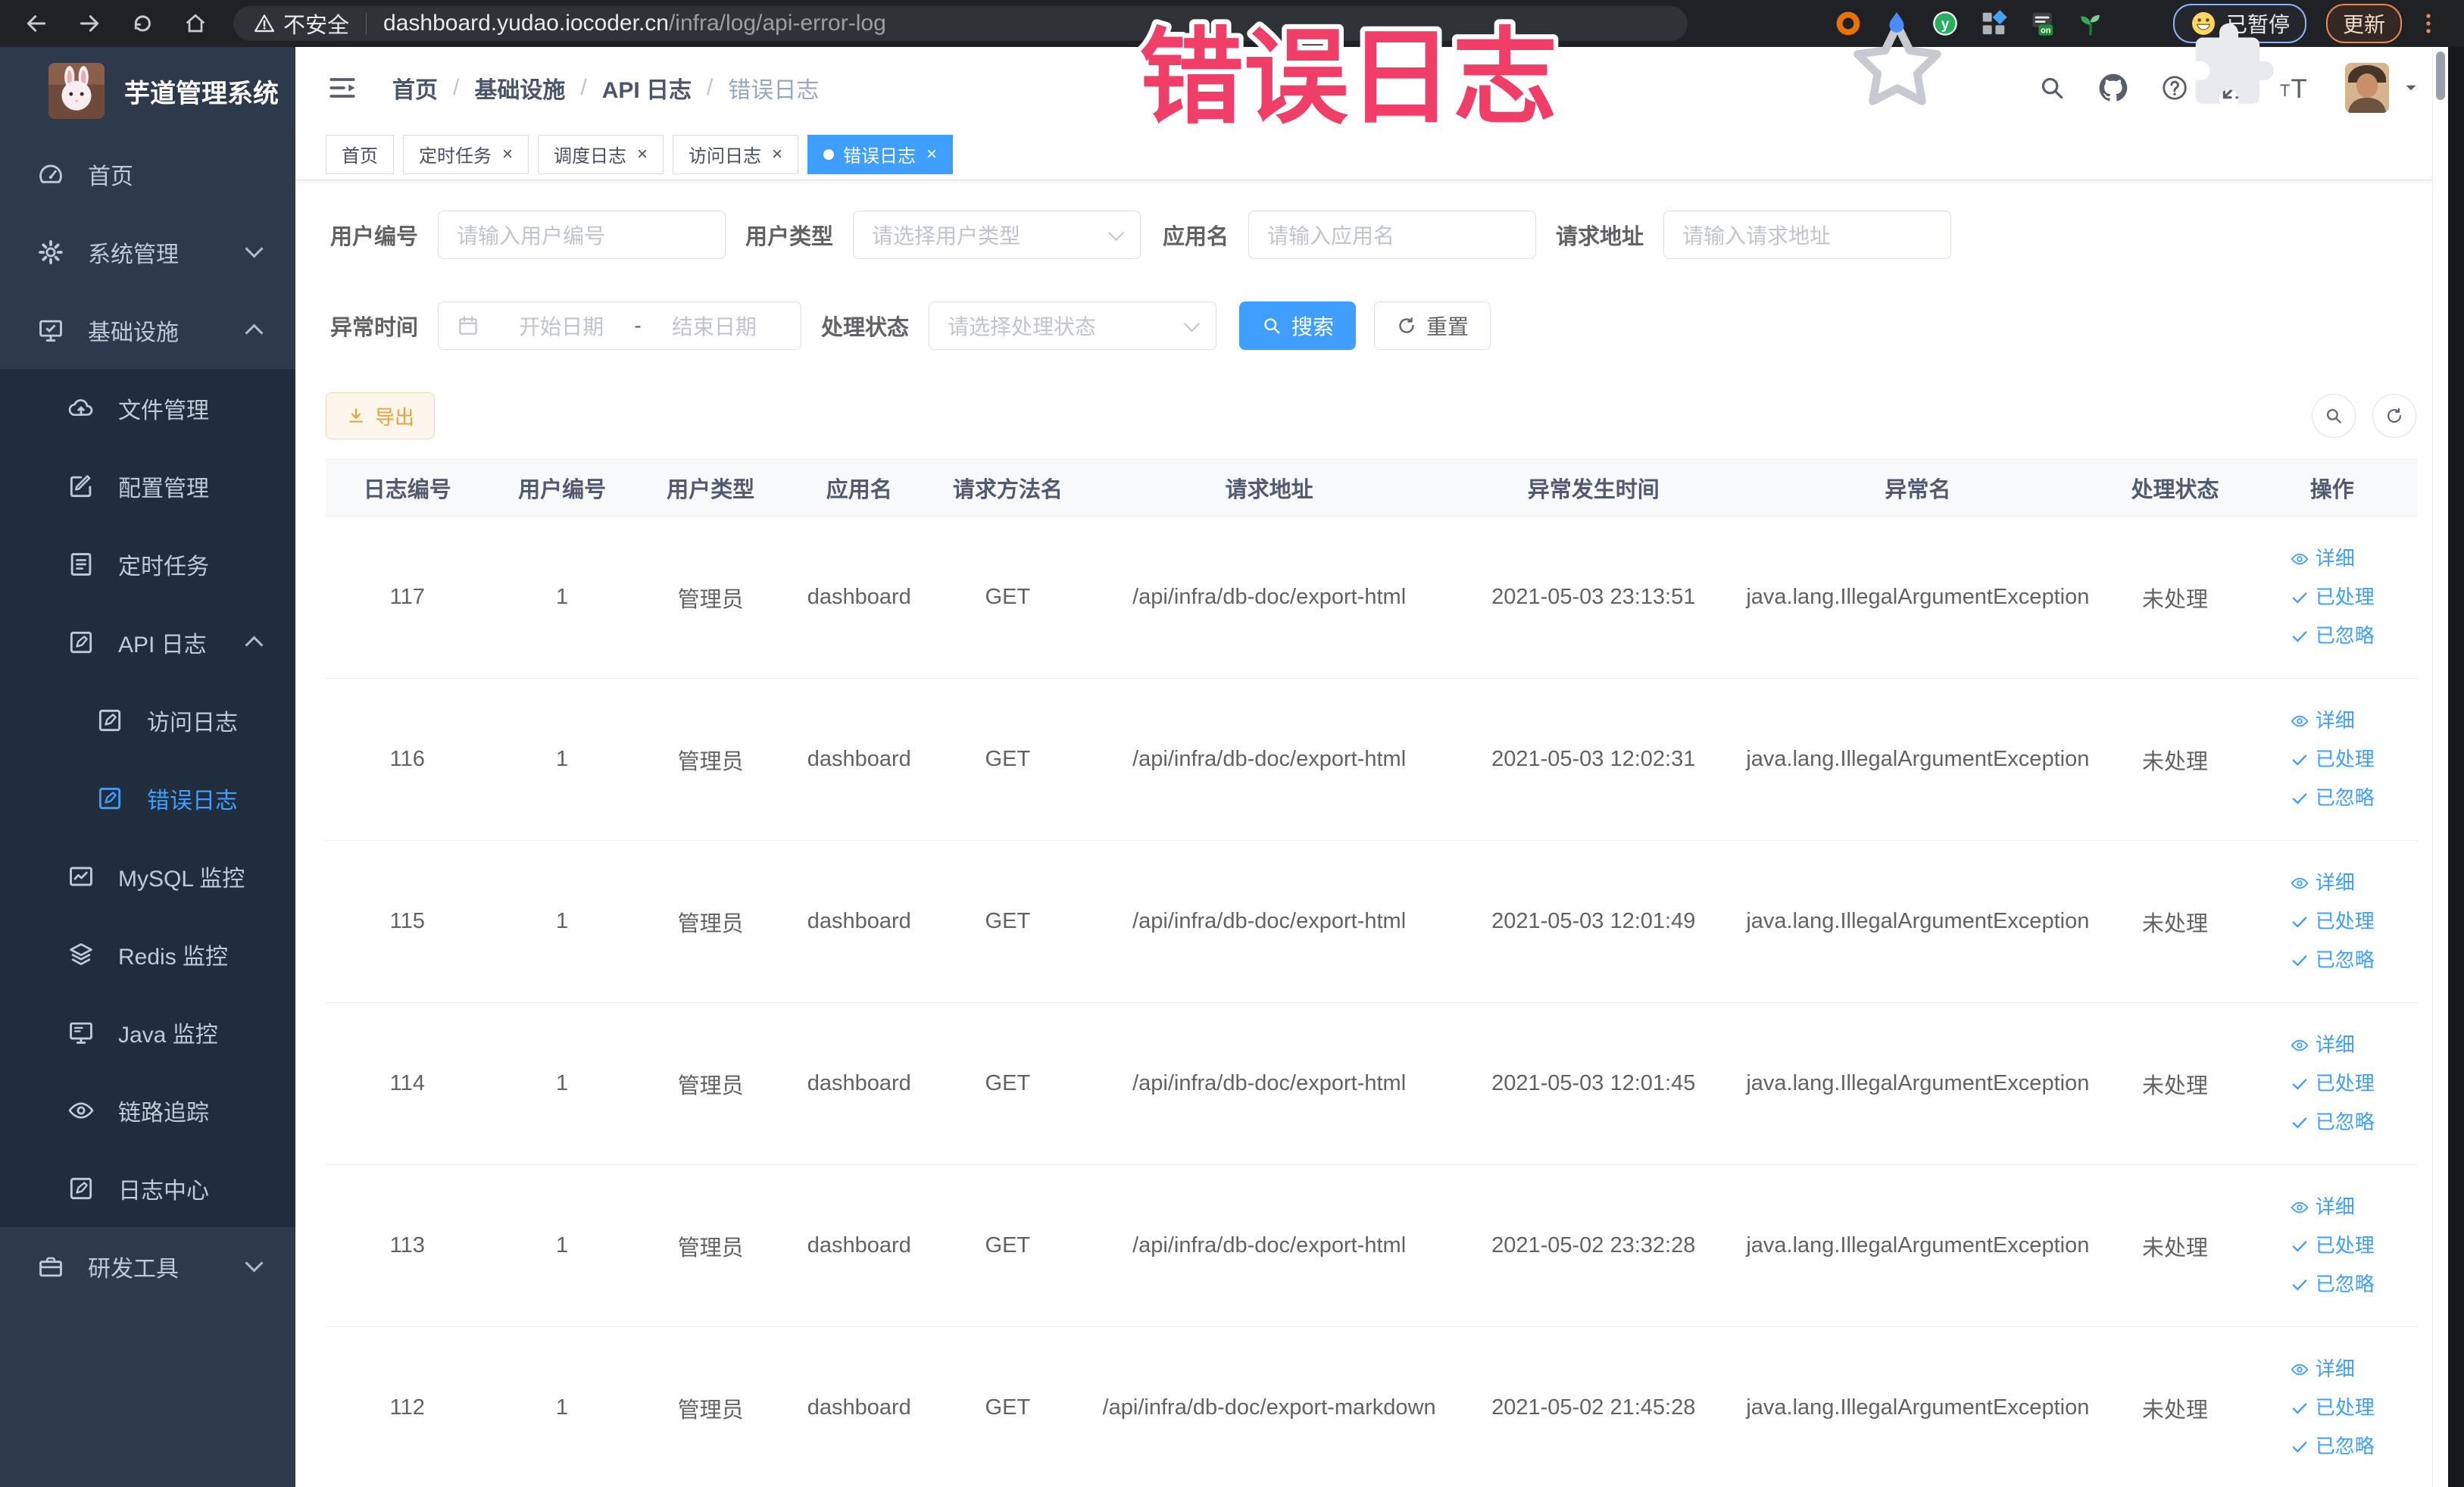  I want to click on breadcrumb-item: 基础设施, so click(519, 88).